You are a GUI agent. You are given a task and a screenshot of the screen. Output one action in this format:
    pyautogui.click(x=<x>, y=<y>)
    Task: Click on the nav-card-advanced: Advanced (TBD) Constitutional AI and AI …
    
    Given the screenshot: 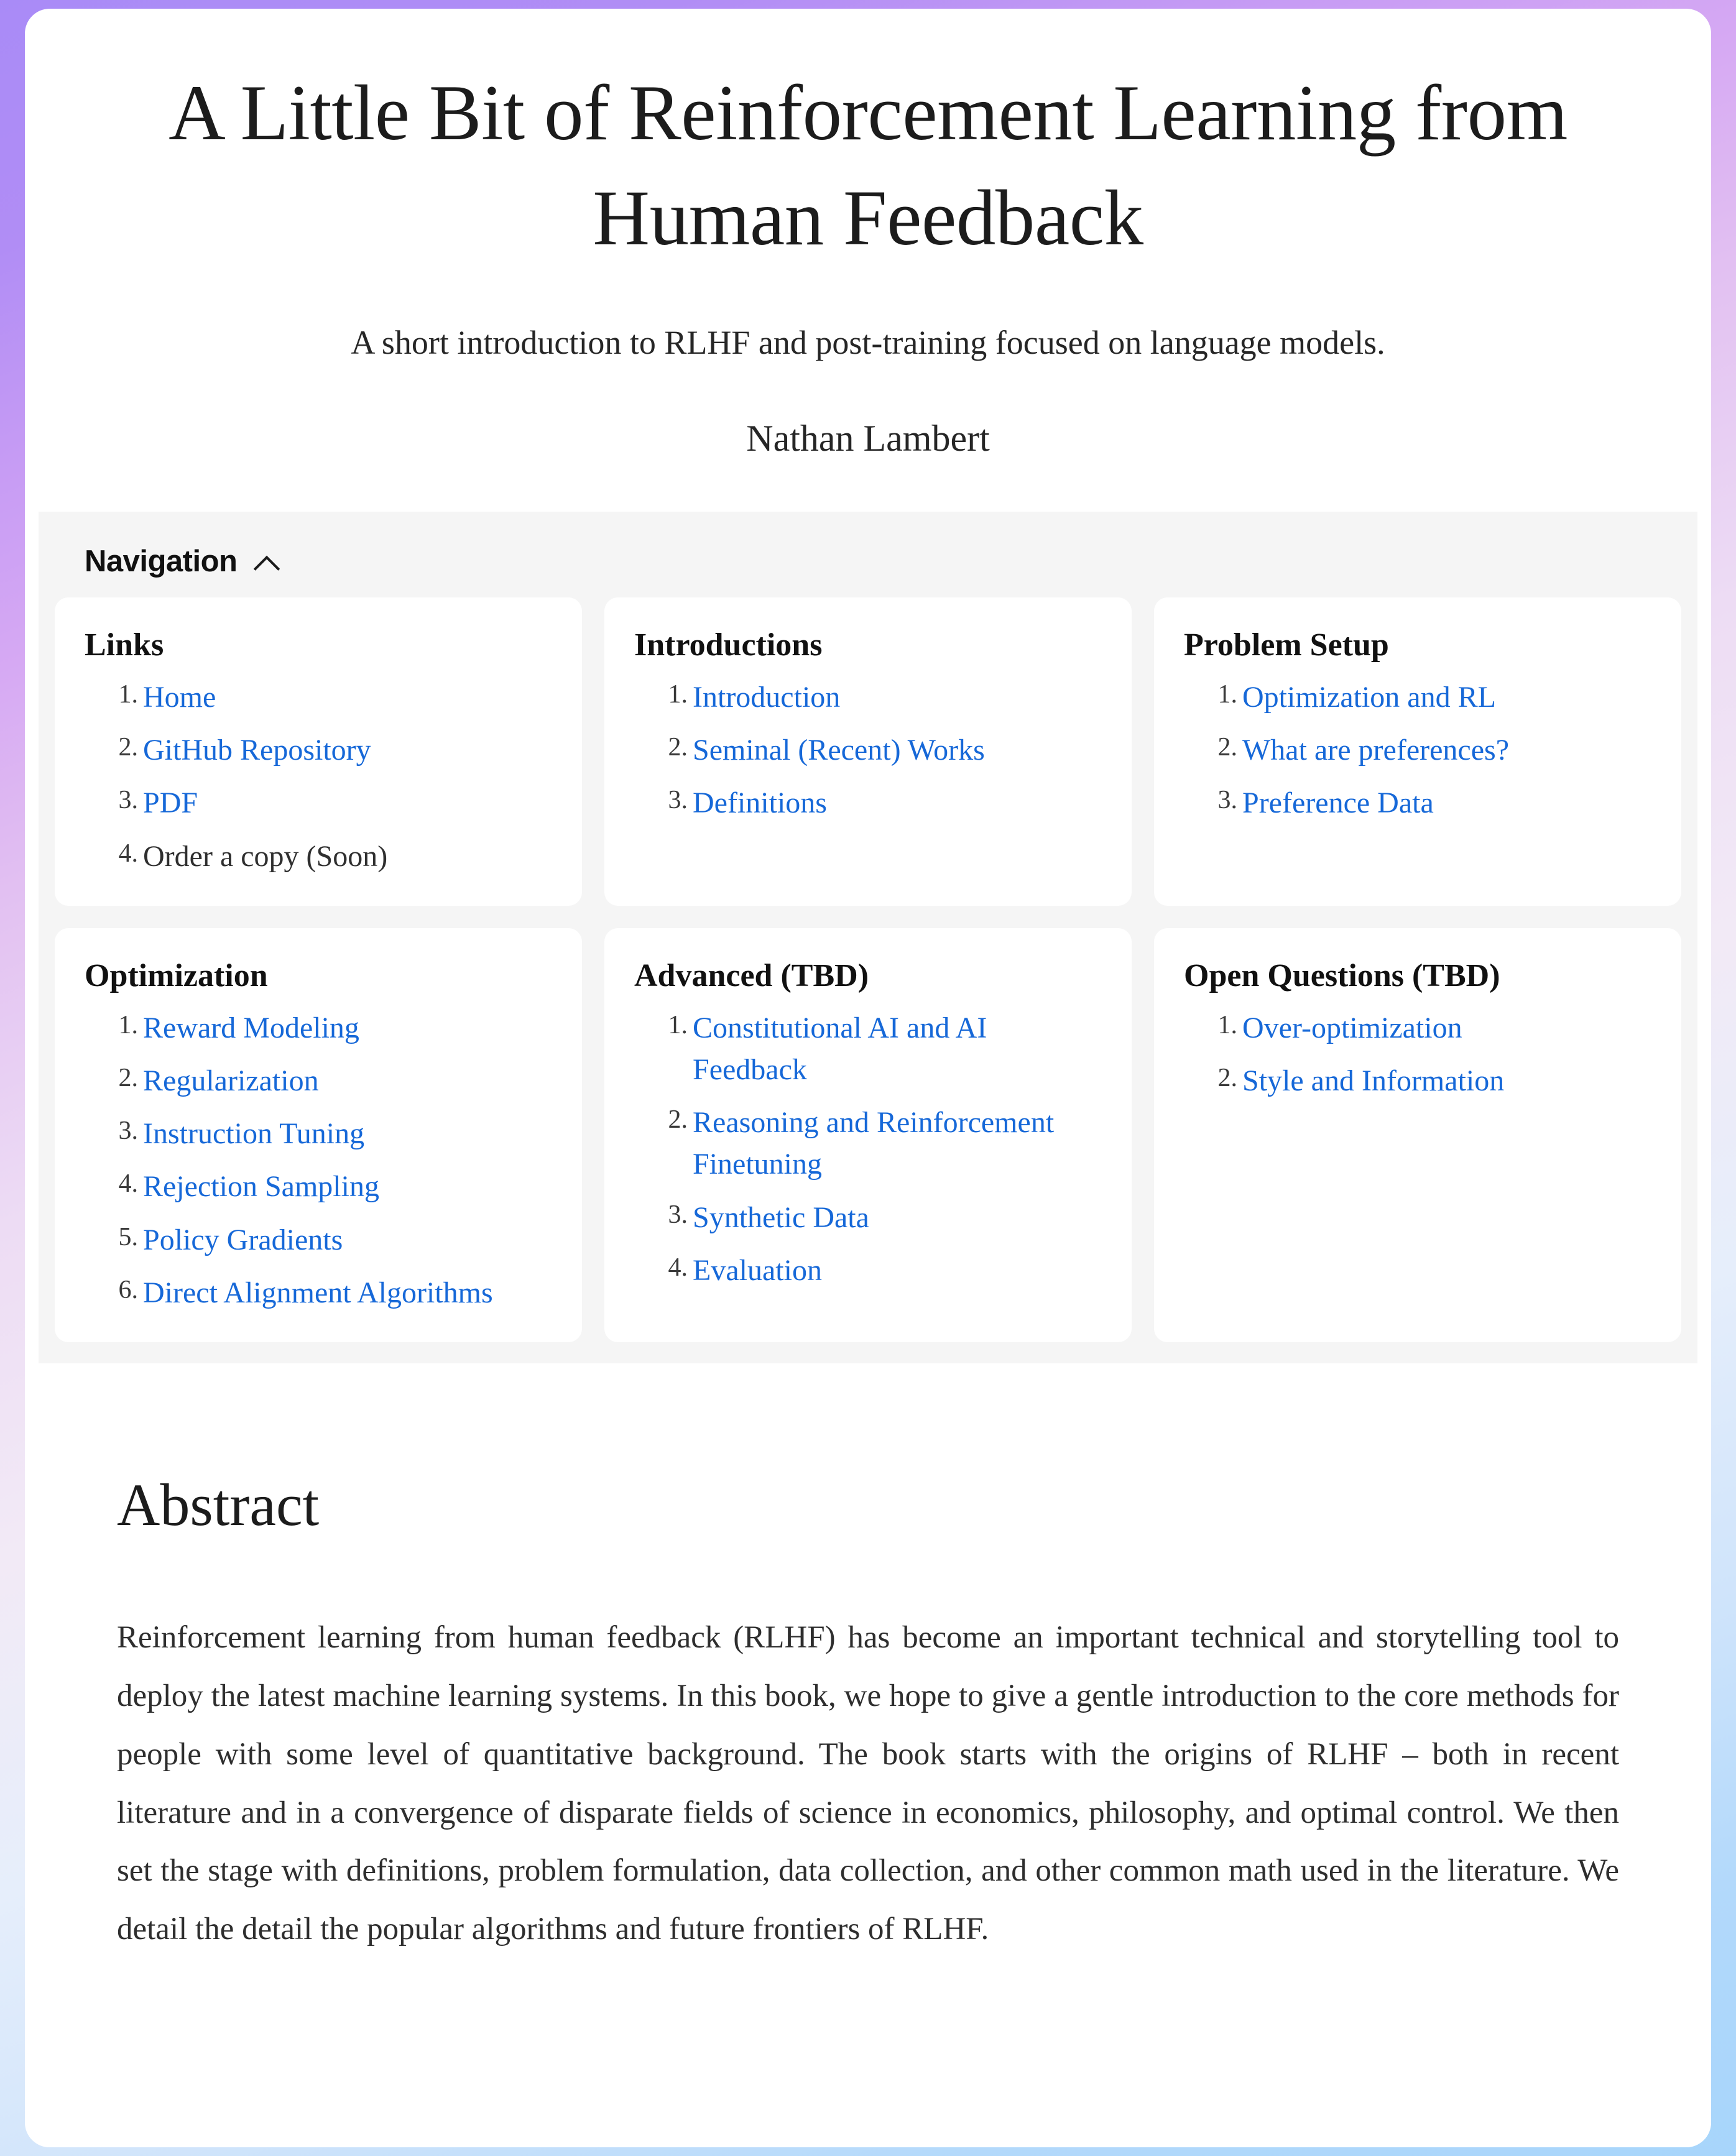 What is the action you would take?
    pyautogui.click(x=868, y=1135)
    